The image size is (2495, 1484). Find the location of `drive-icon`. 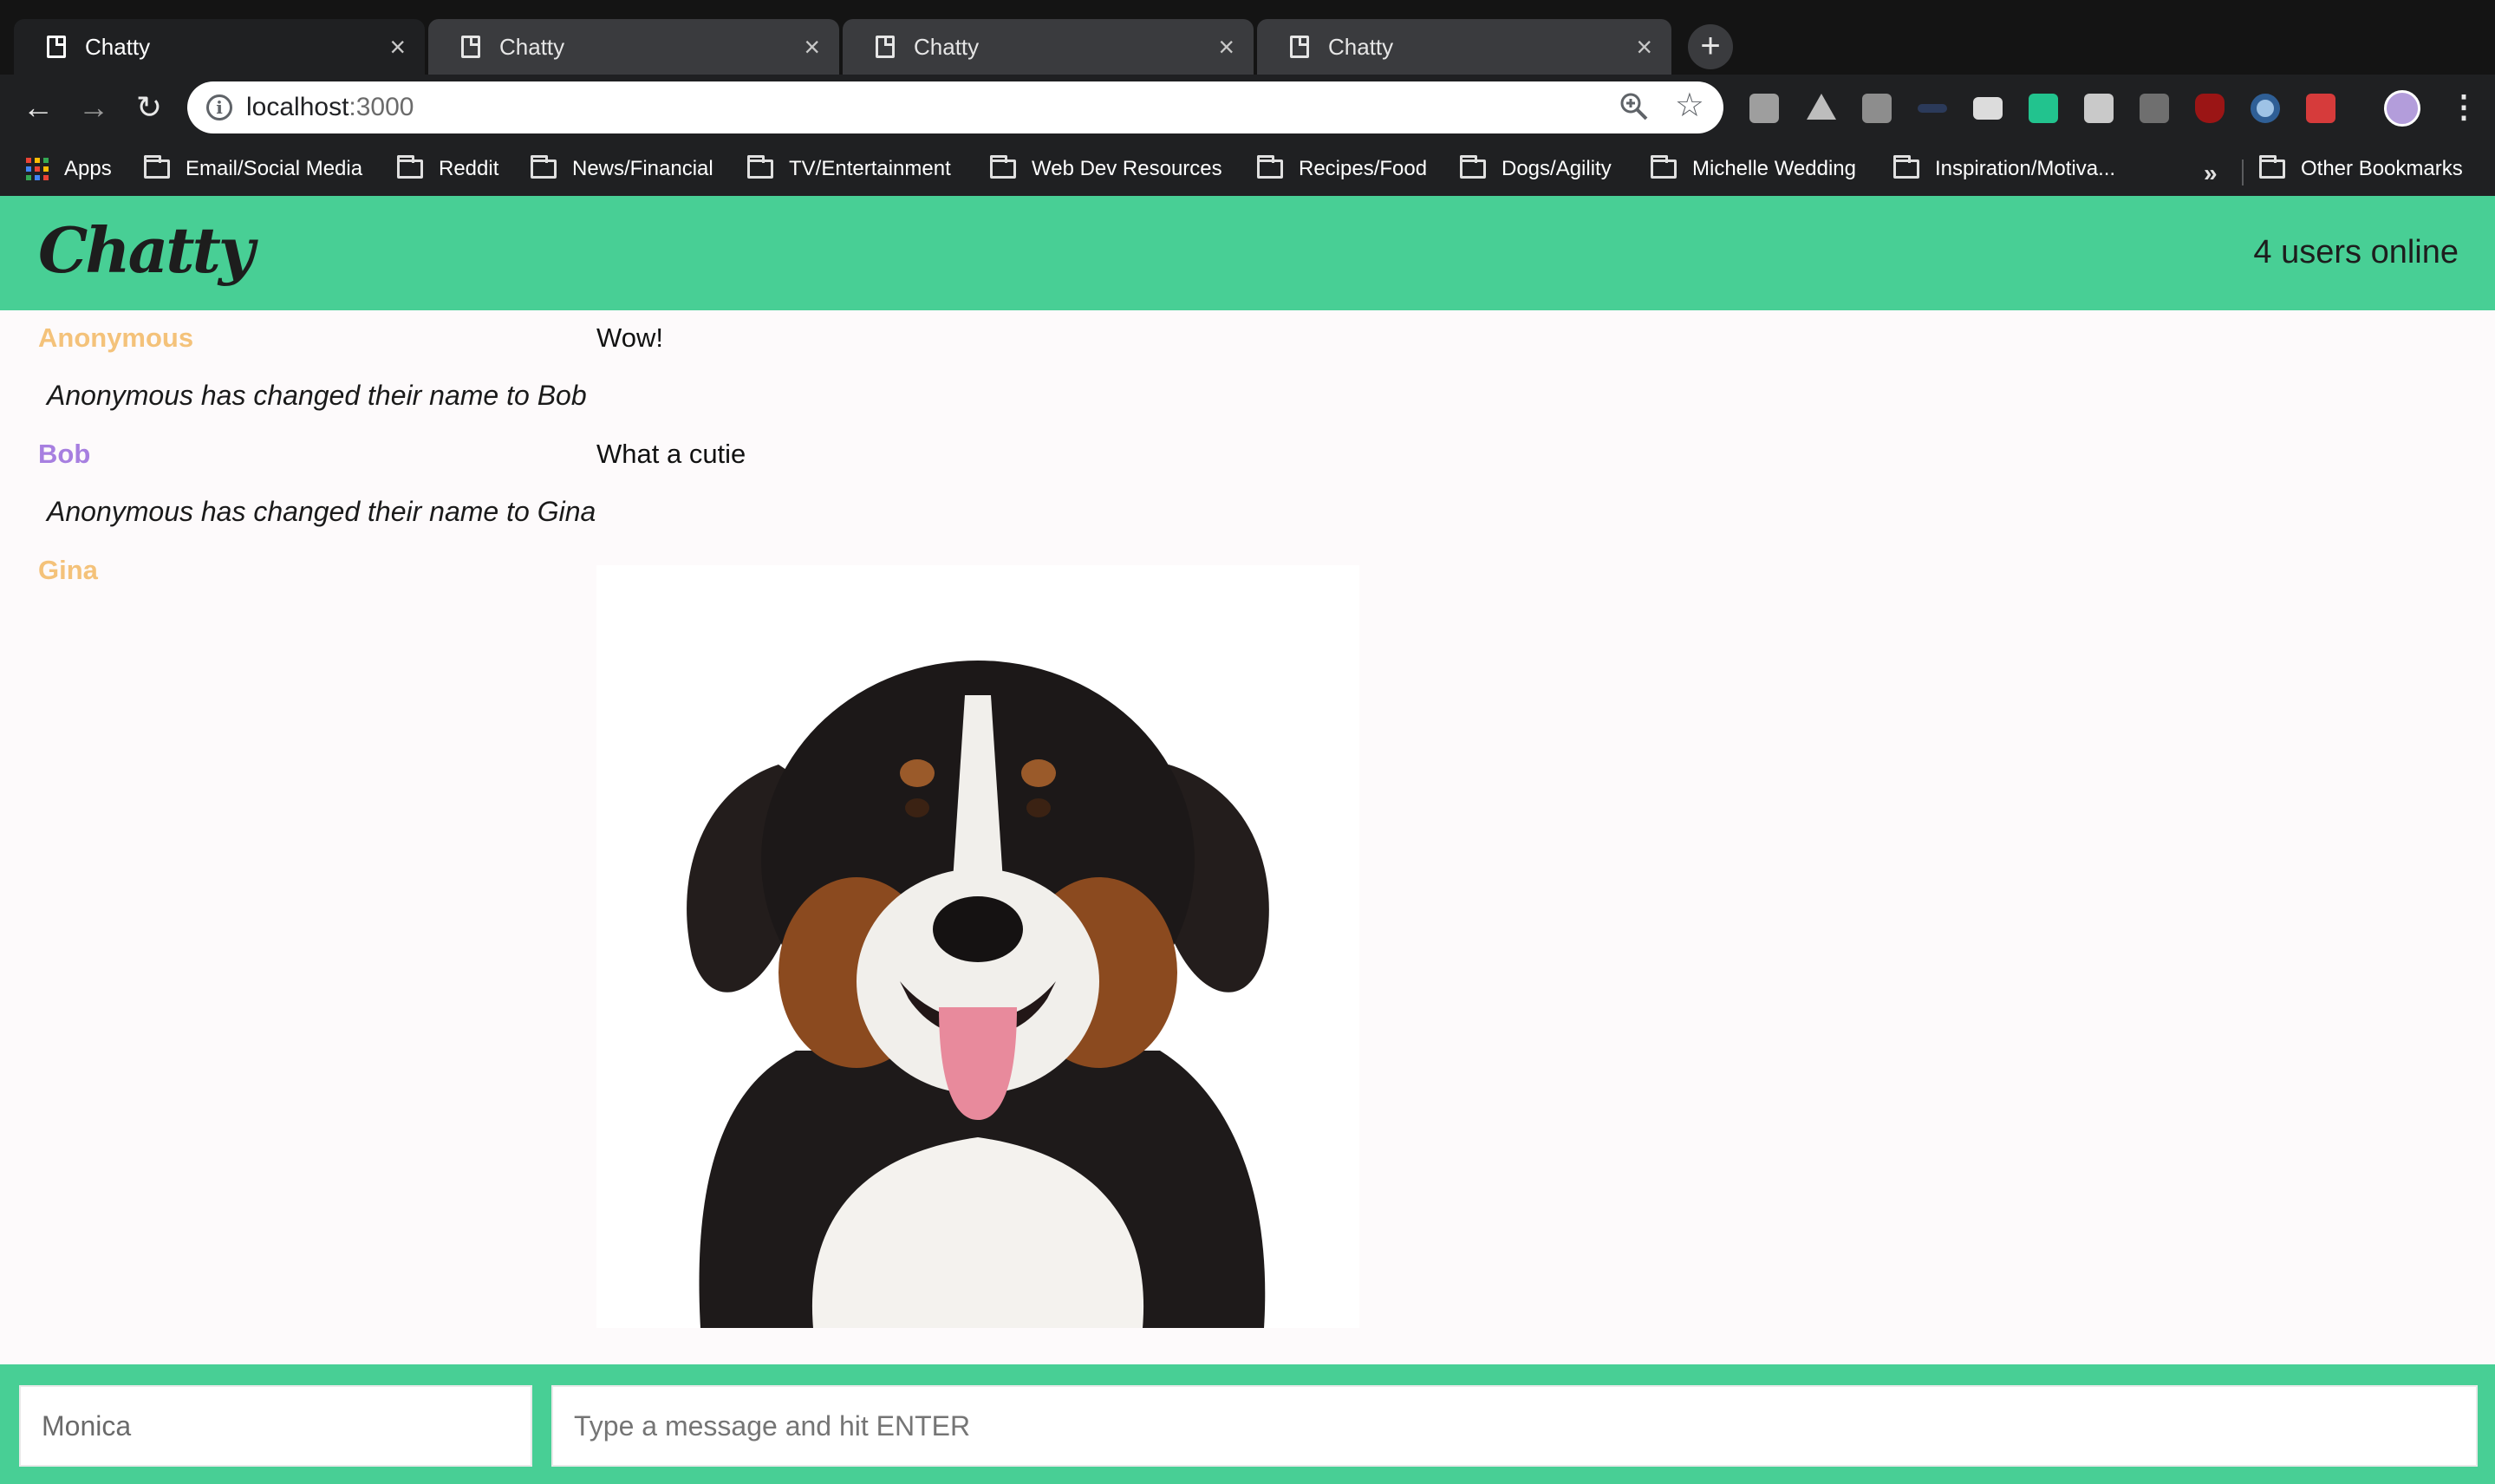

drive-icon is located at coordinates (1821, 107).